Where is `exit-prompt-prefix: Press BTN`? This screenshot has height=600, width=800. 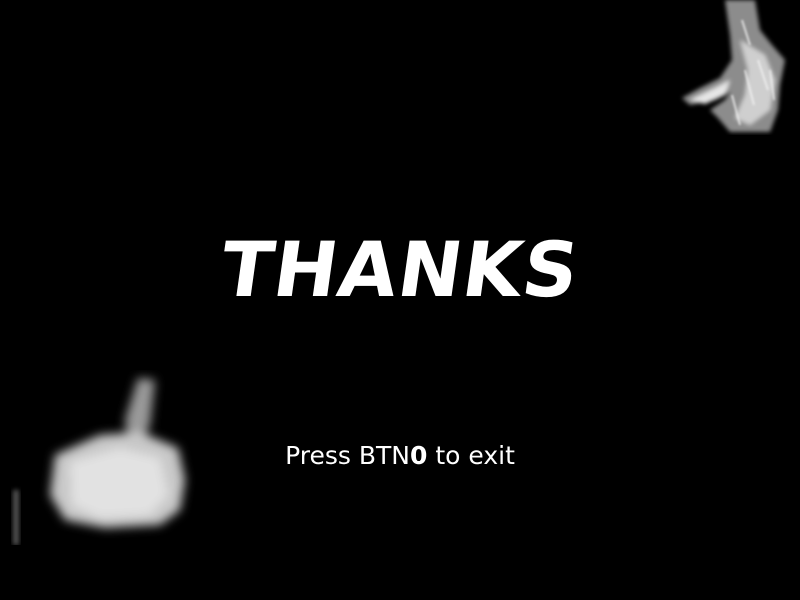 exit-prompt-prefix: Press BTN is located at coordinates (347, 455).